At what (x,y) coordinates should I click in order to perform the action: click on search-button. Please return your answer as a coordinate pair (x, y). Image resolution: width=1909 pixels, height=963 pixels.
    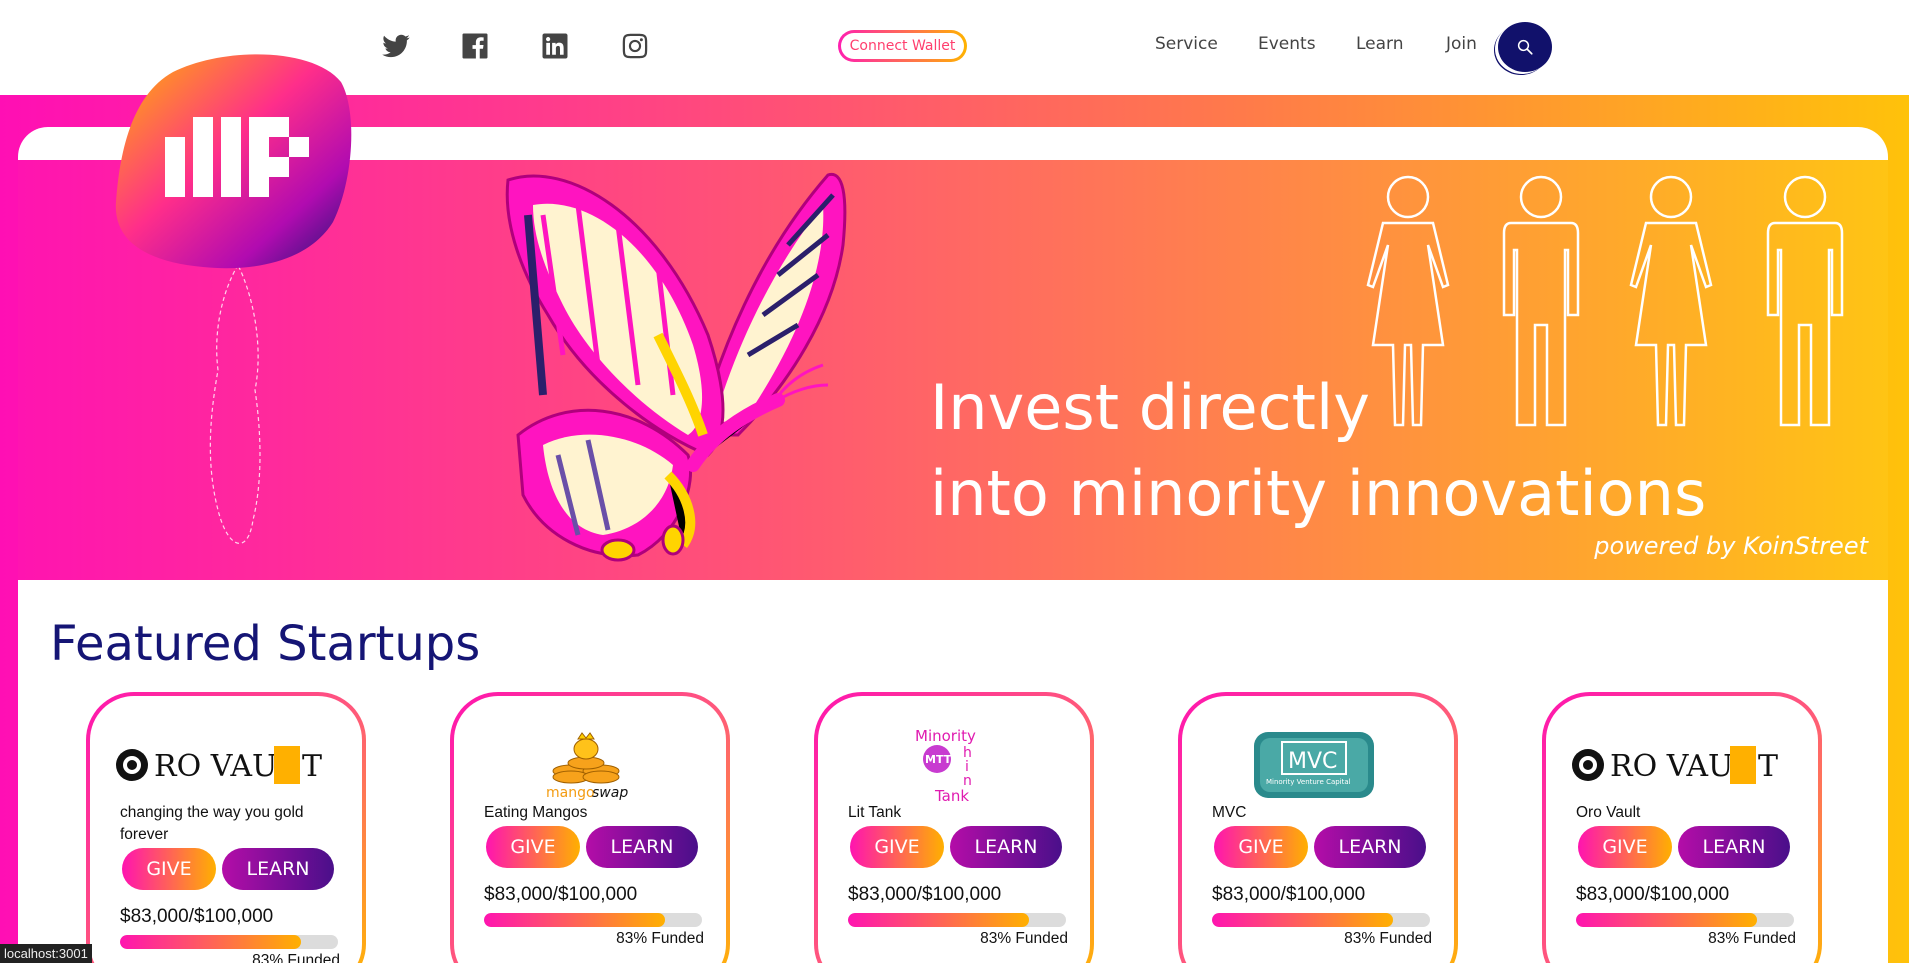
    Looking at the image, I should click on (1525, 47).